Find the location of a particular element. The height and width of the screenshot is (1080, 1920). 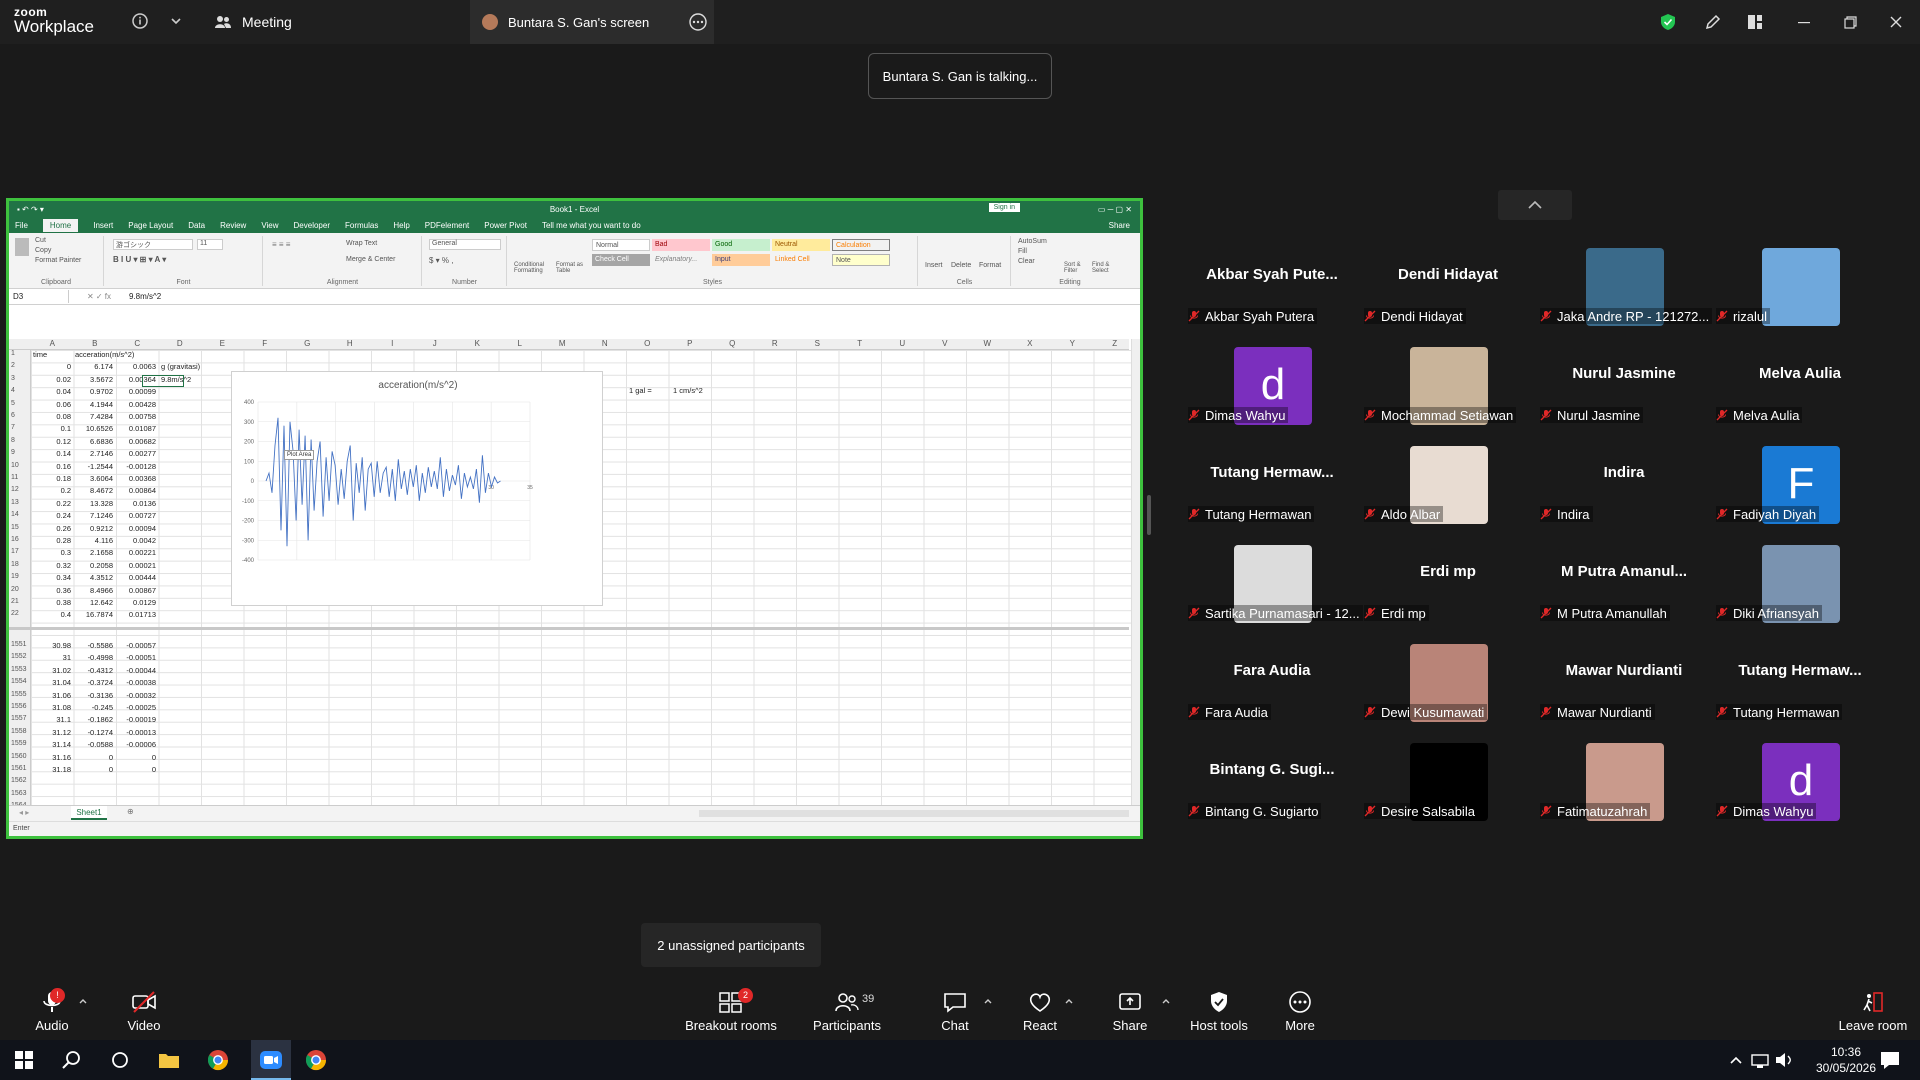

cell-c: 0.00428 is located at coordinates (136, 404).